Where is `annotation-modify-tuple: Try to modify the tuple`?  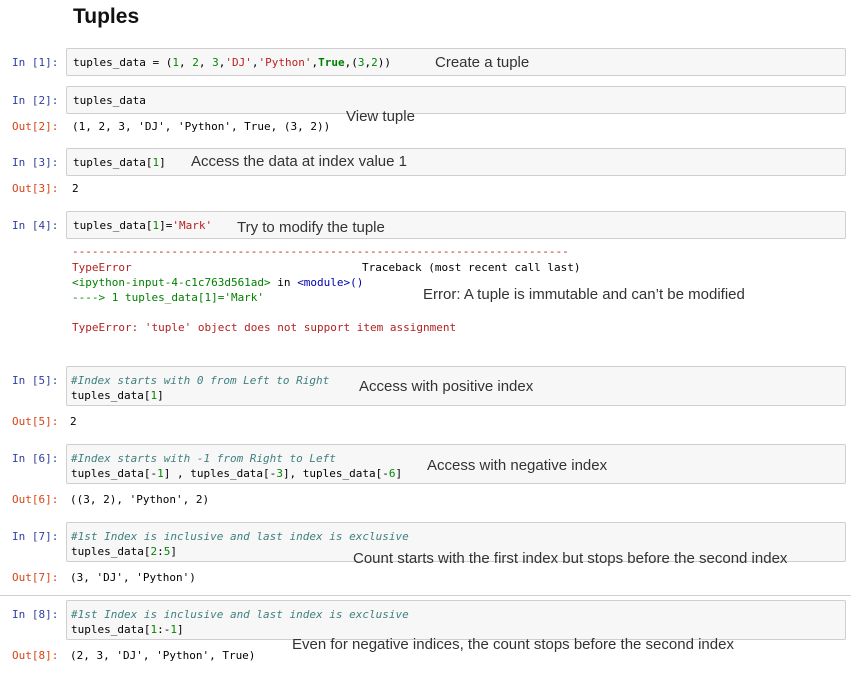 annotation-modify-tuple: Try to modify the tuple is located at coordinates (311, 227).